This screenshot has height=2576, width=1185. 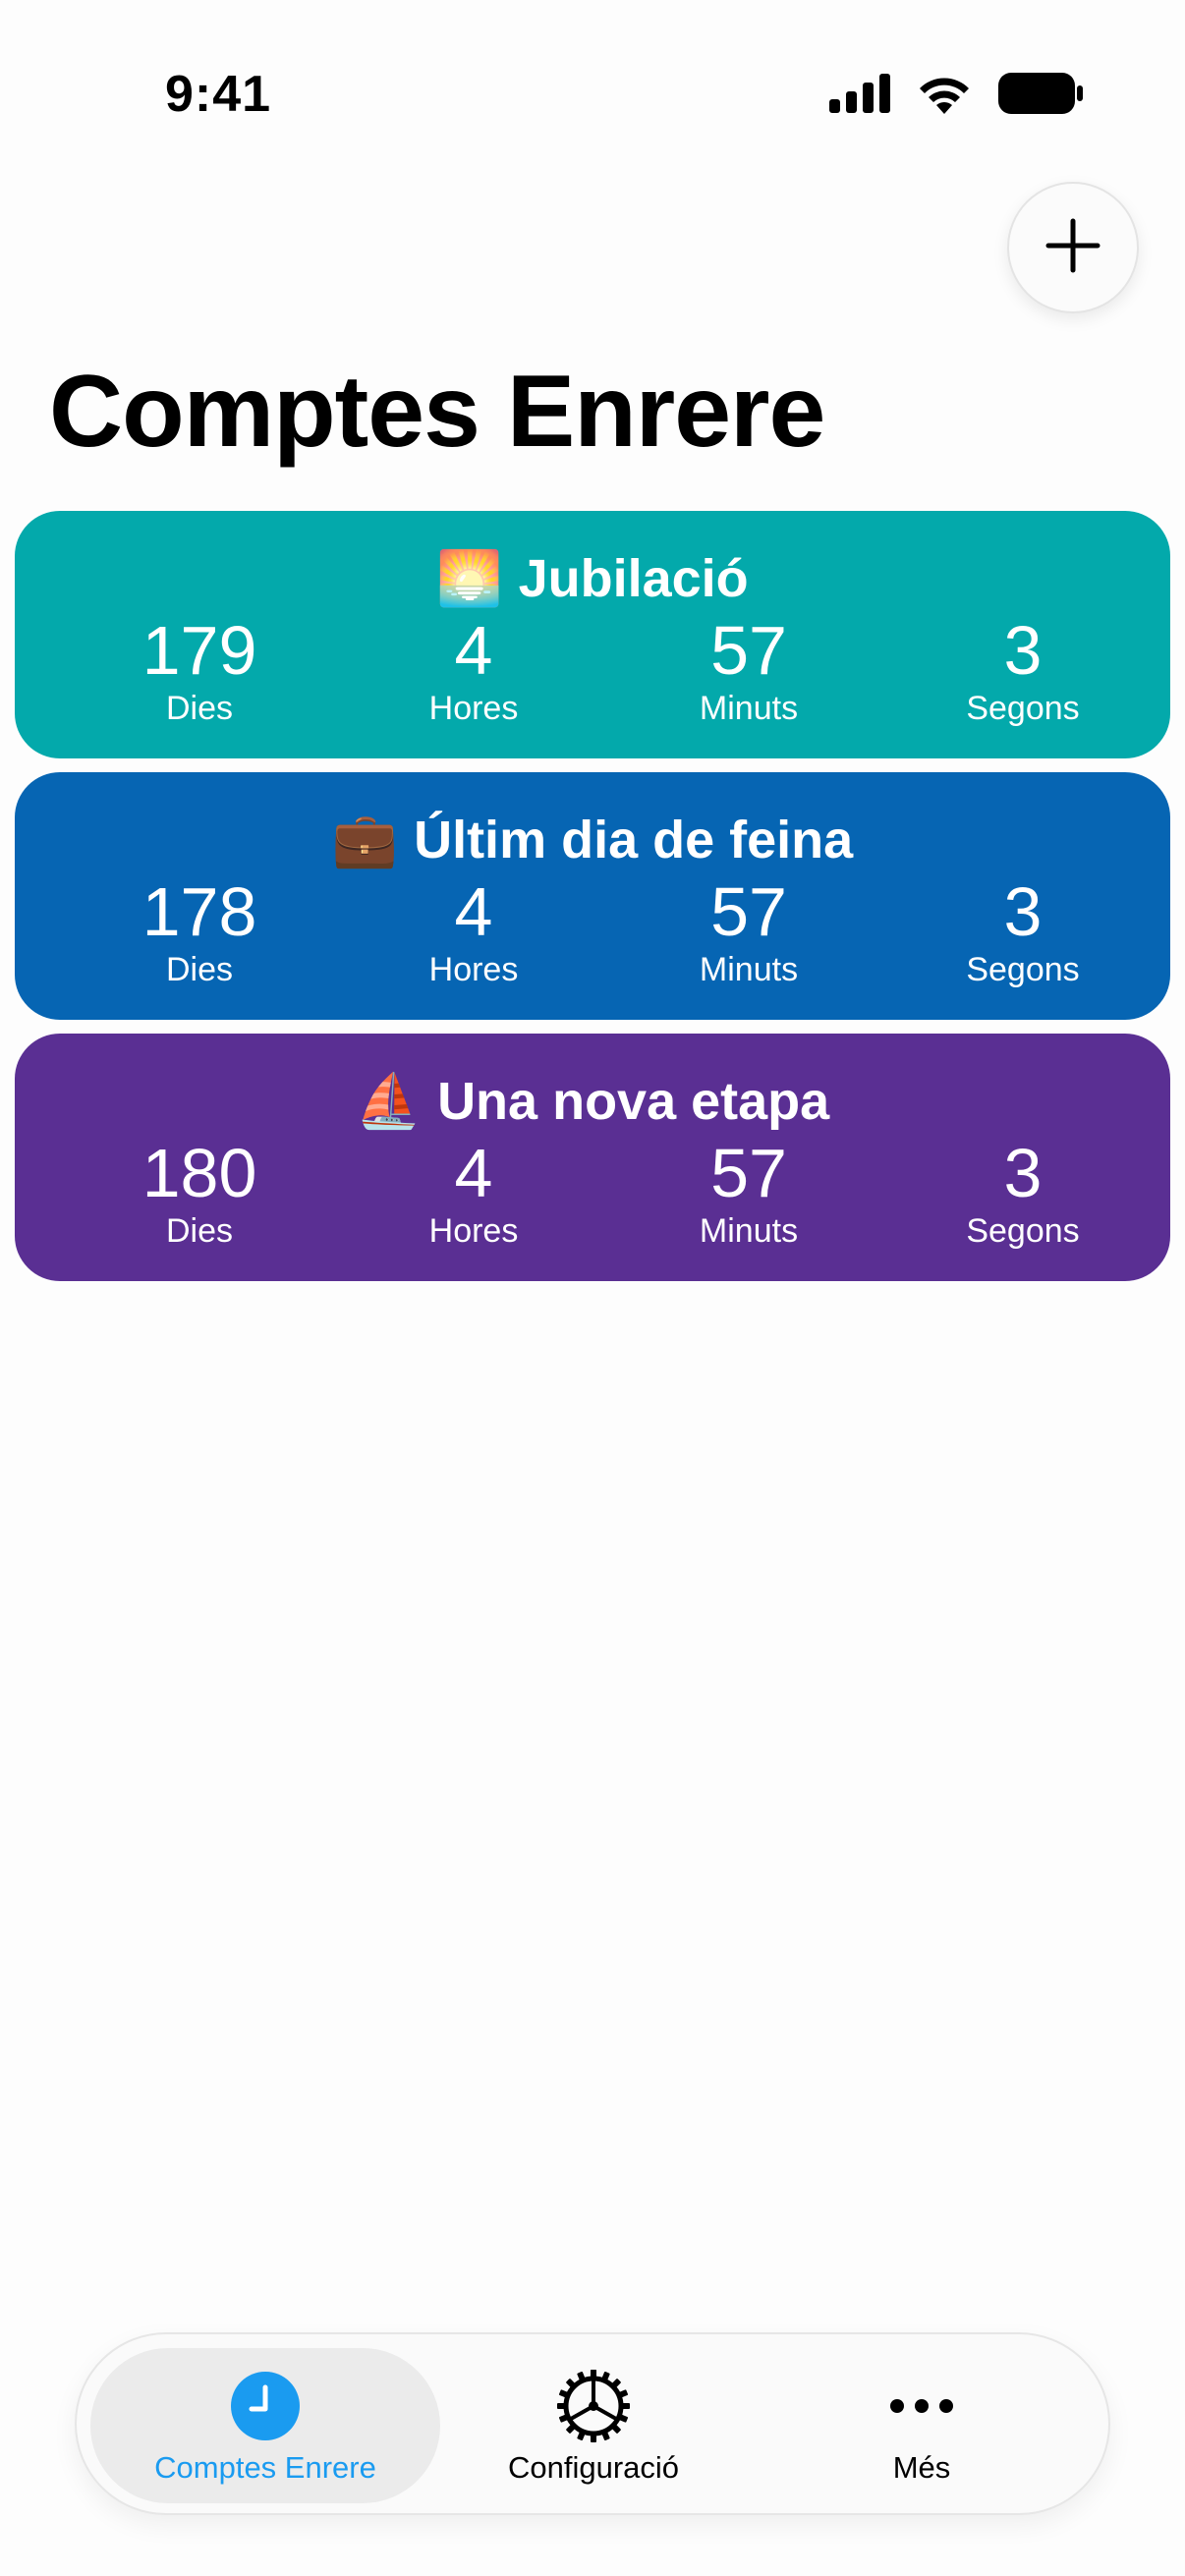 I want to click on days-unit: 178 Dies, so click(x=200, y=929).